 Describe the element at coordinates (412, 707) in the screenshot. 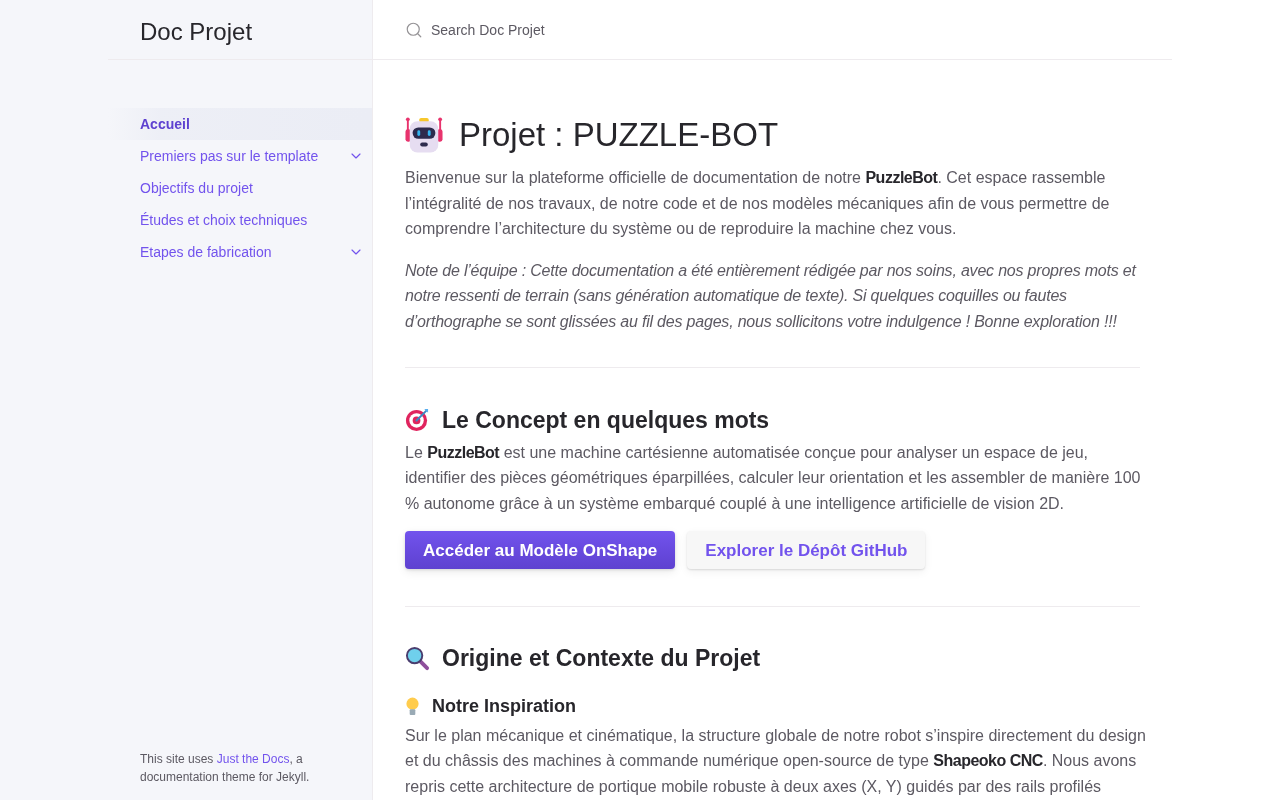

I see `lightbulb-icon` at that location.